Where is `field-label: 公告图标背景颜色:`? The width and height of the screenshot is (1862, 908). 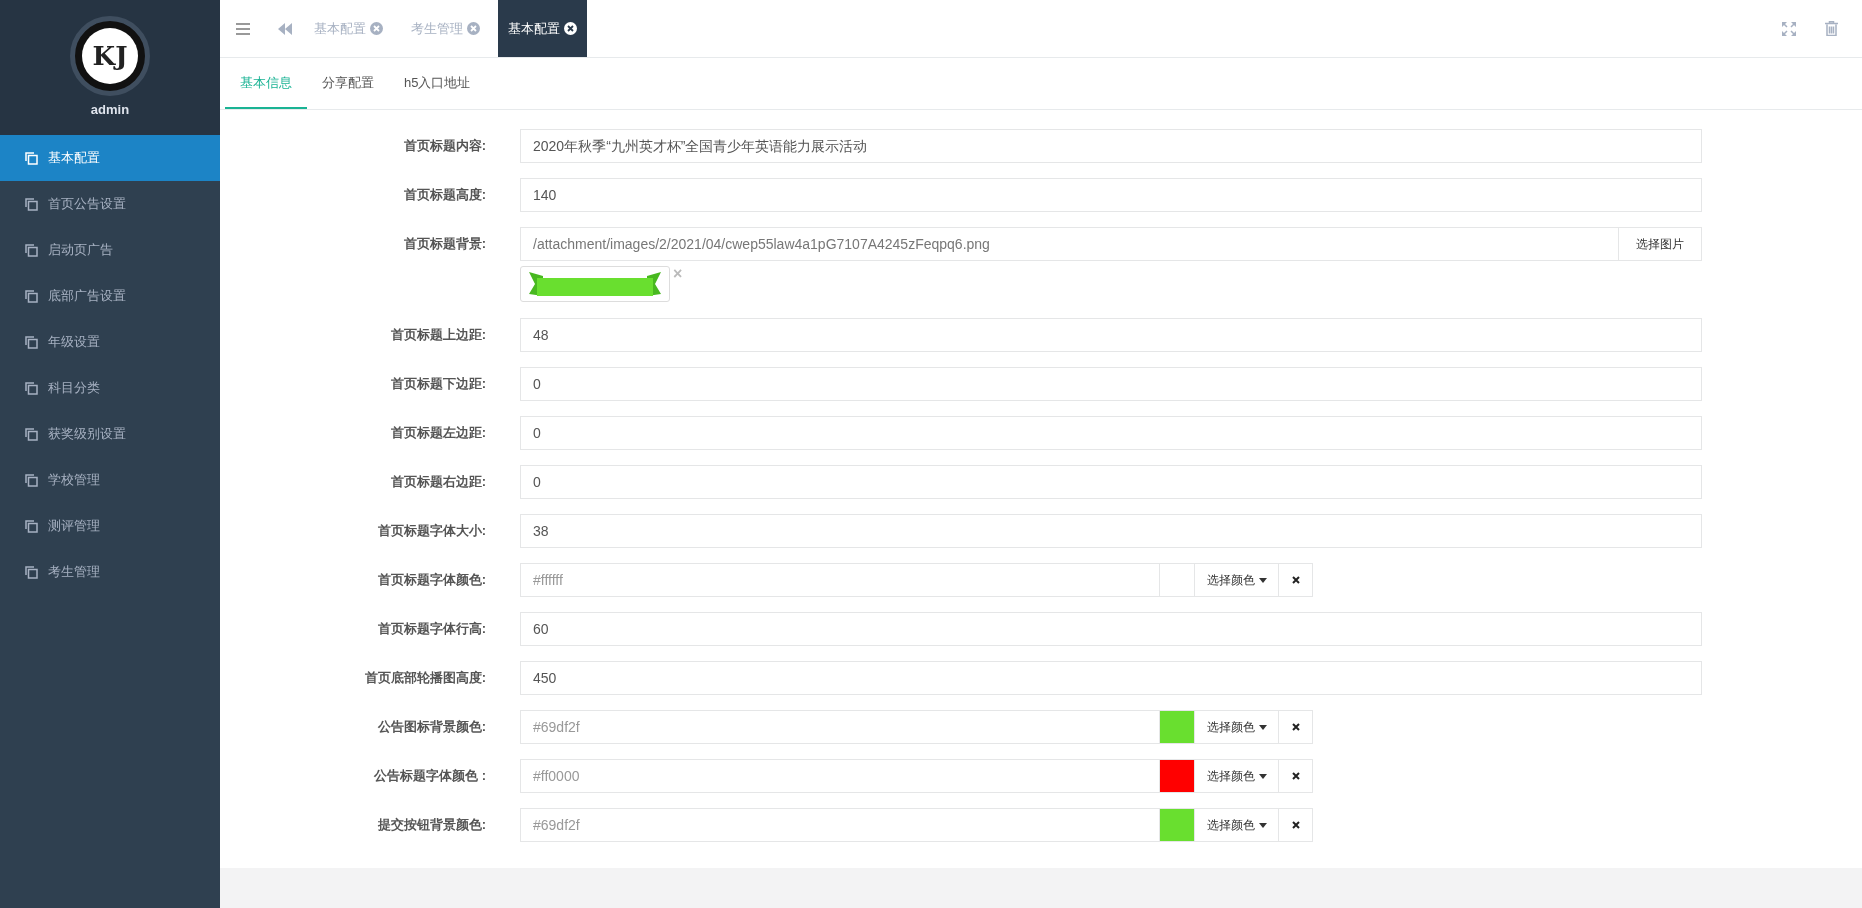 field-label: 公告图标背景颜色: is located at coordinates (431, 726).